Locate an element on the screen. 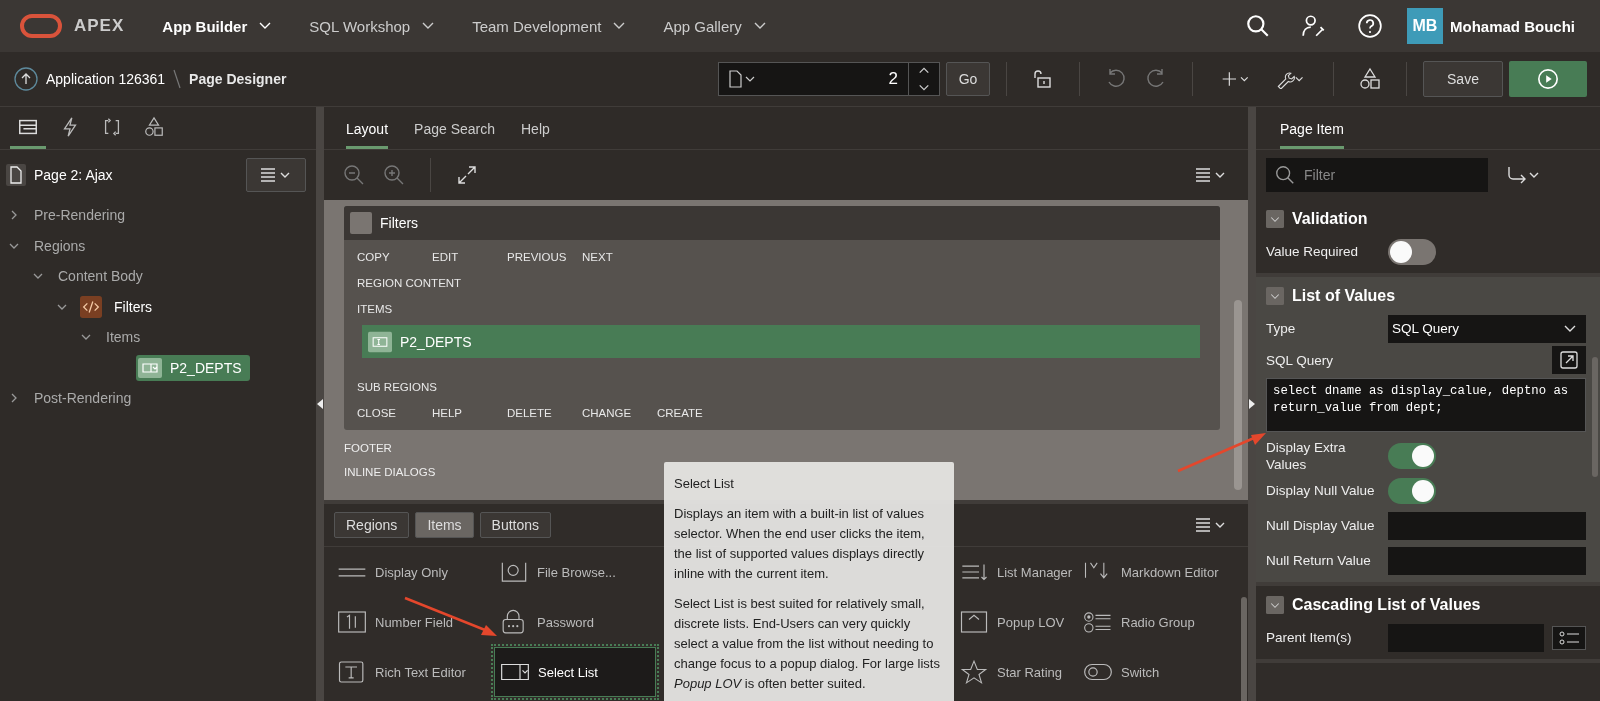 The image size is (1600, 701). tree-node: Content Body is located at coordinates (100, 276).